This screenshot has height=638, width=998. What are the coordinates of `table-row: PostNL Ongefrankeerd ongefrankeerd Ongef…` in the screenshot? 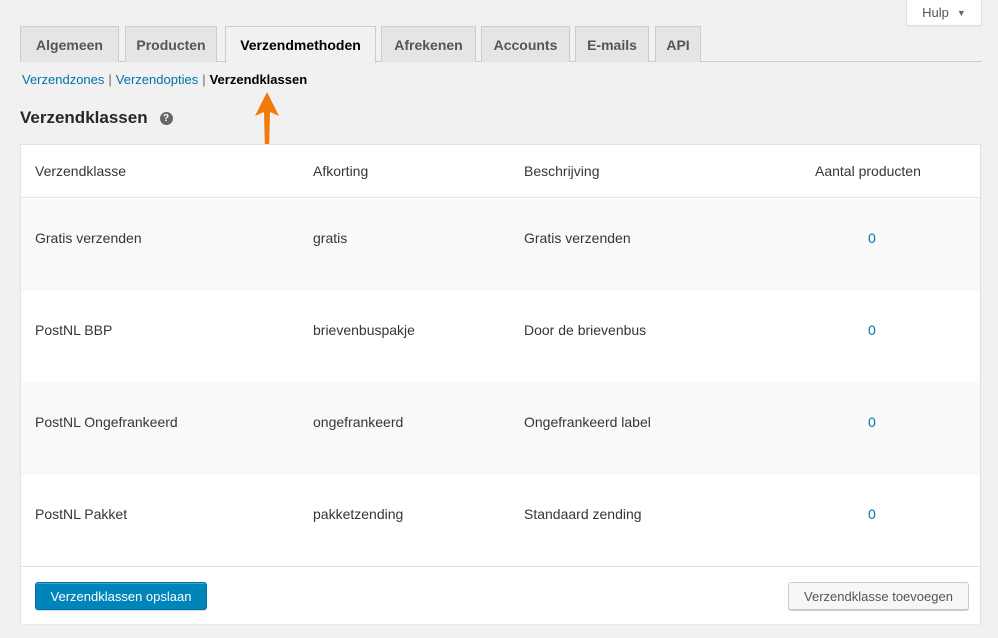 It's located at (500, 429).